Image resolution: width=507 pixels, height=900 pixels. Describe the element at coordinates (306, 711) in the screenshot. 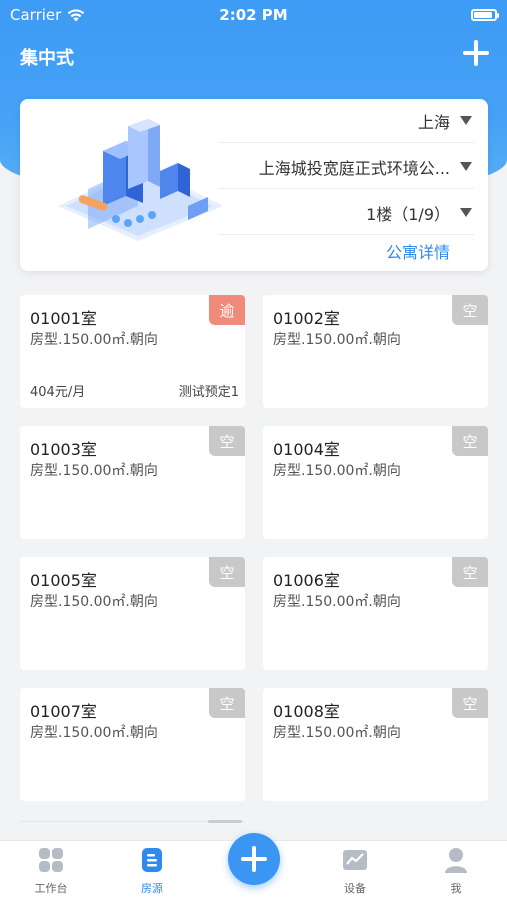

I see `room-number: 01008室` at that location.